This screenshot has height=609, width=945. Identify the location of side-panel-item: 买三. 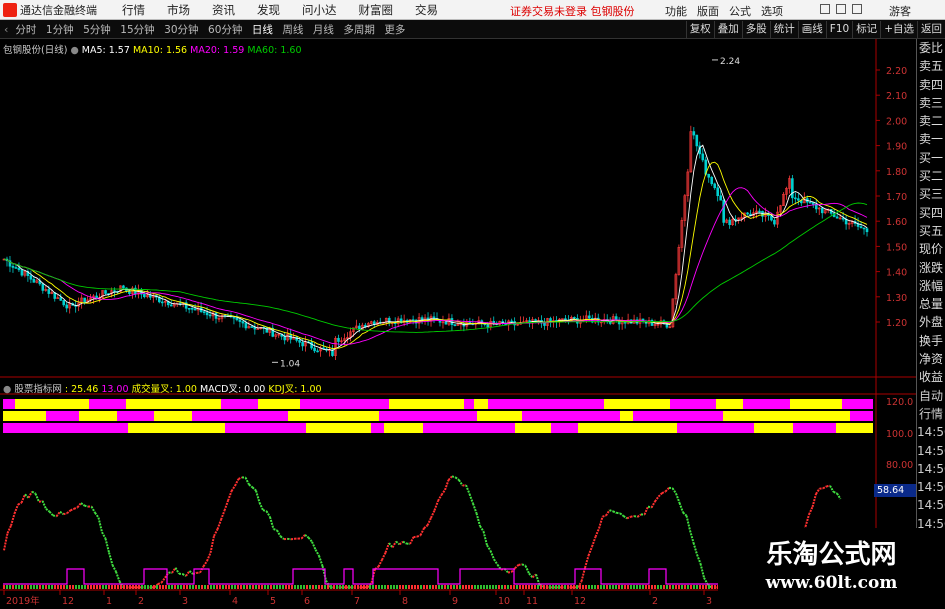
(931, 194).